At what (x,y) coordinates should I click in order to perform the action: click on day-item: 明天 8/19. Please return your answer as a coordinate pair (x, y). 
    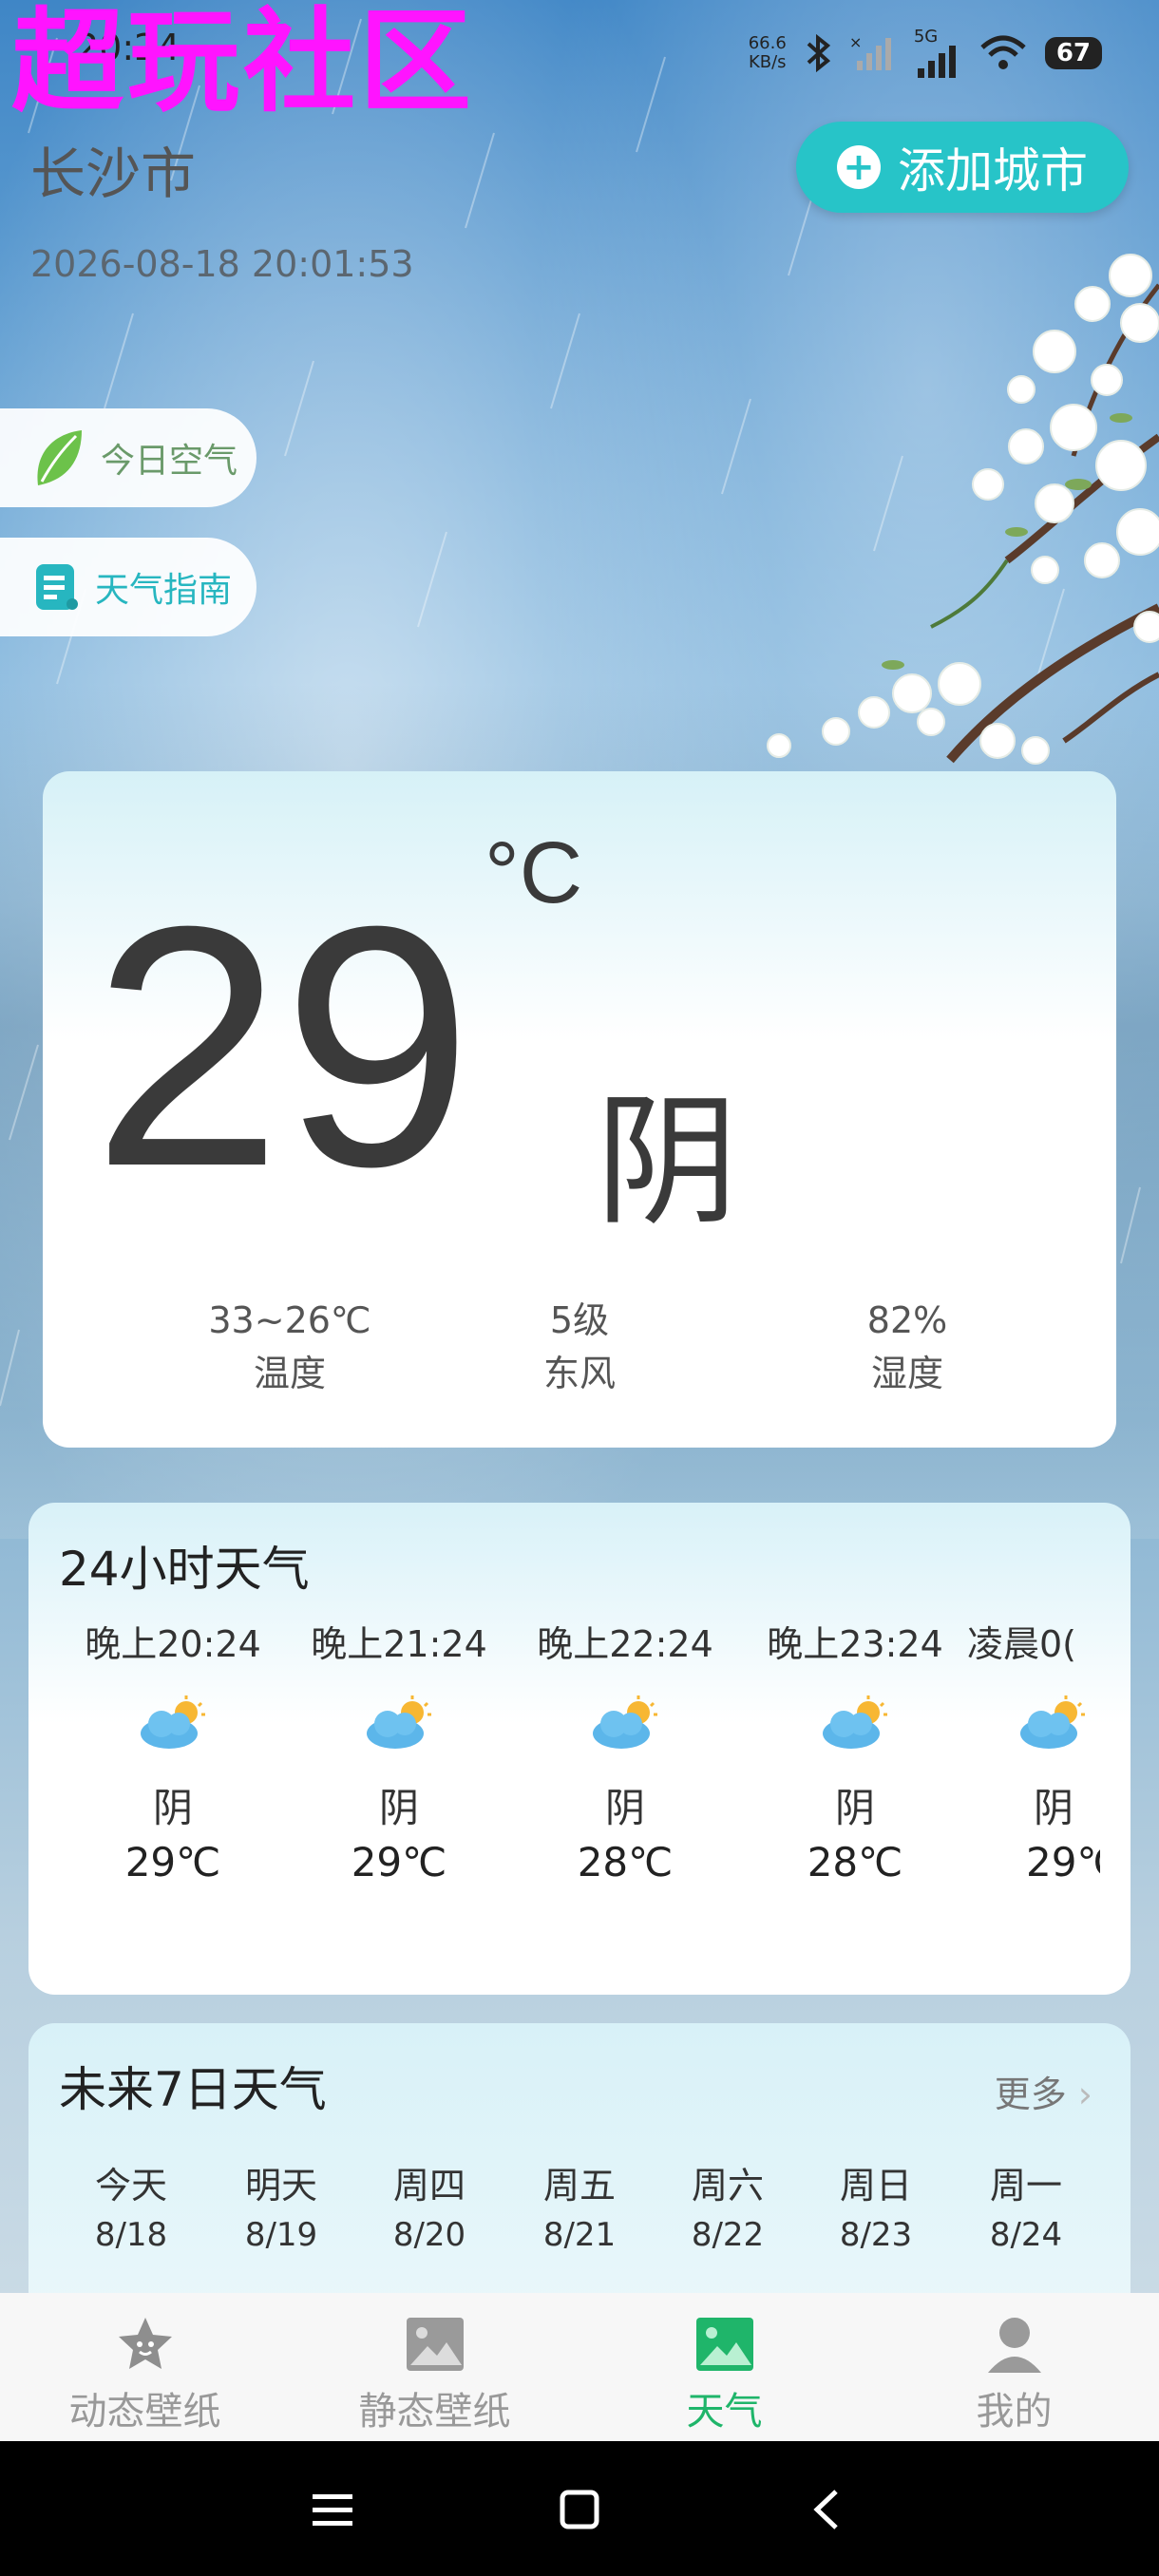
    Looking at the image, I should click on (281, 2205).